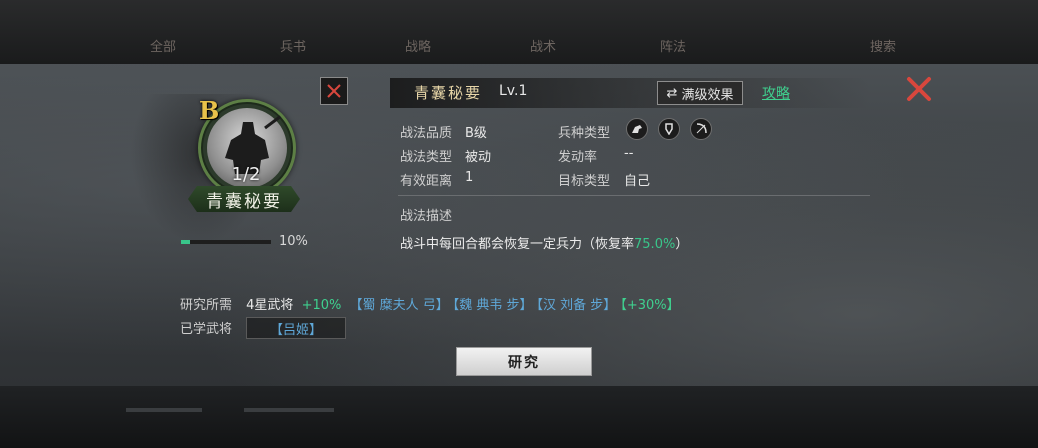 The width and height of the screenshot is (1038, 448). I want to click on progress-fill, so click(185, 242).